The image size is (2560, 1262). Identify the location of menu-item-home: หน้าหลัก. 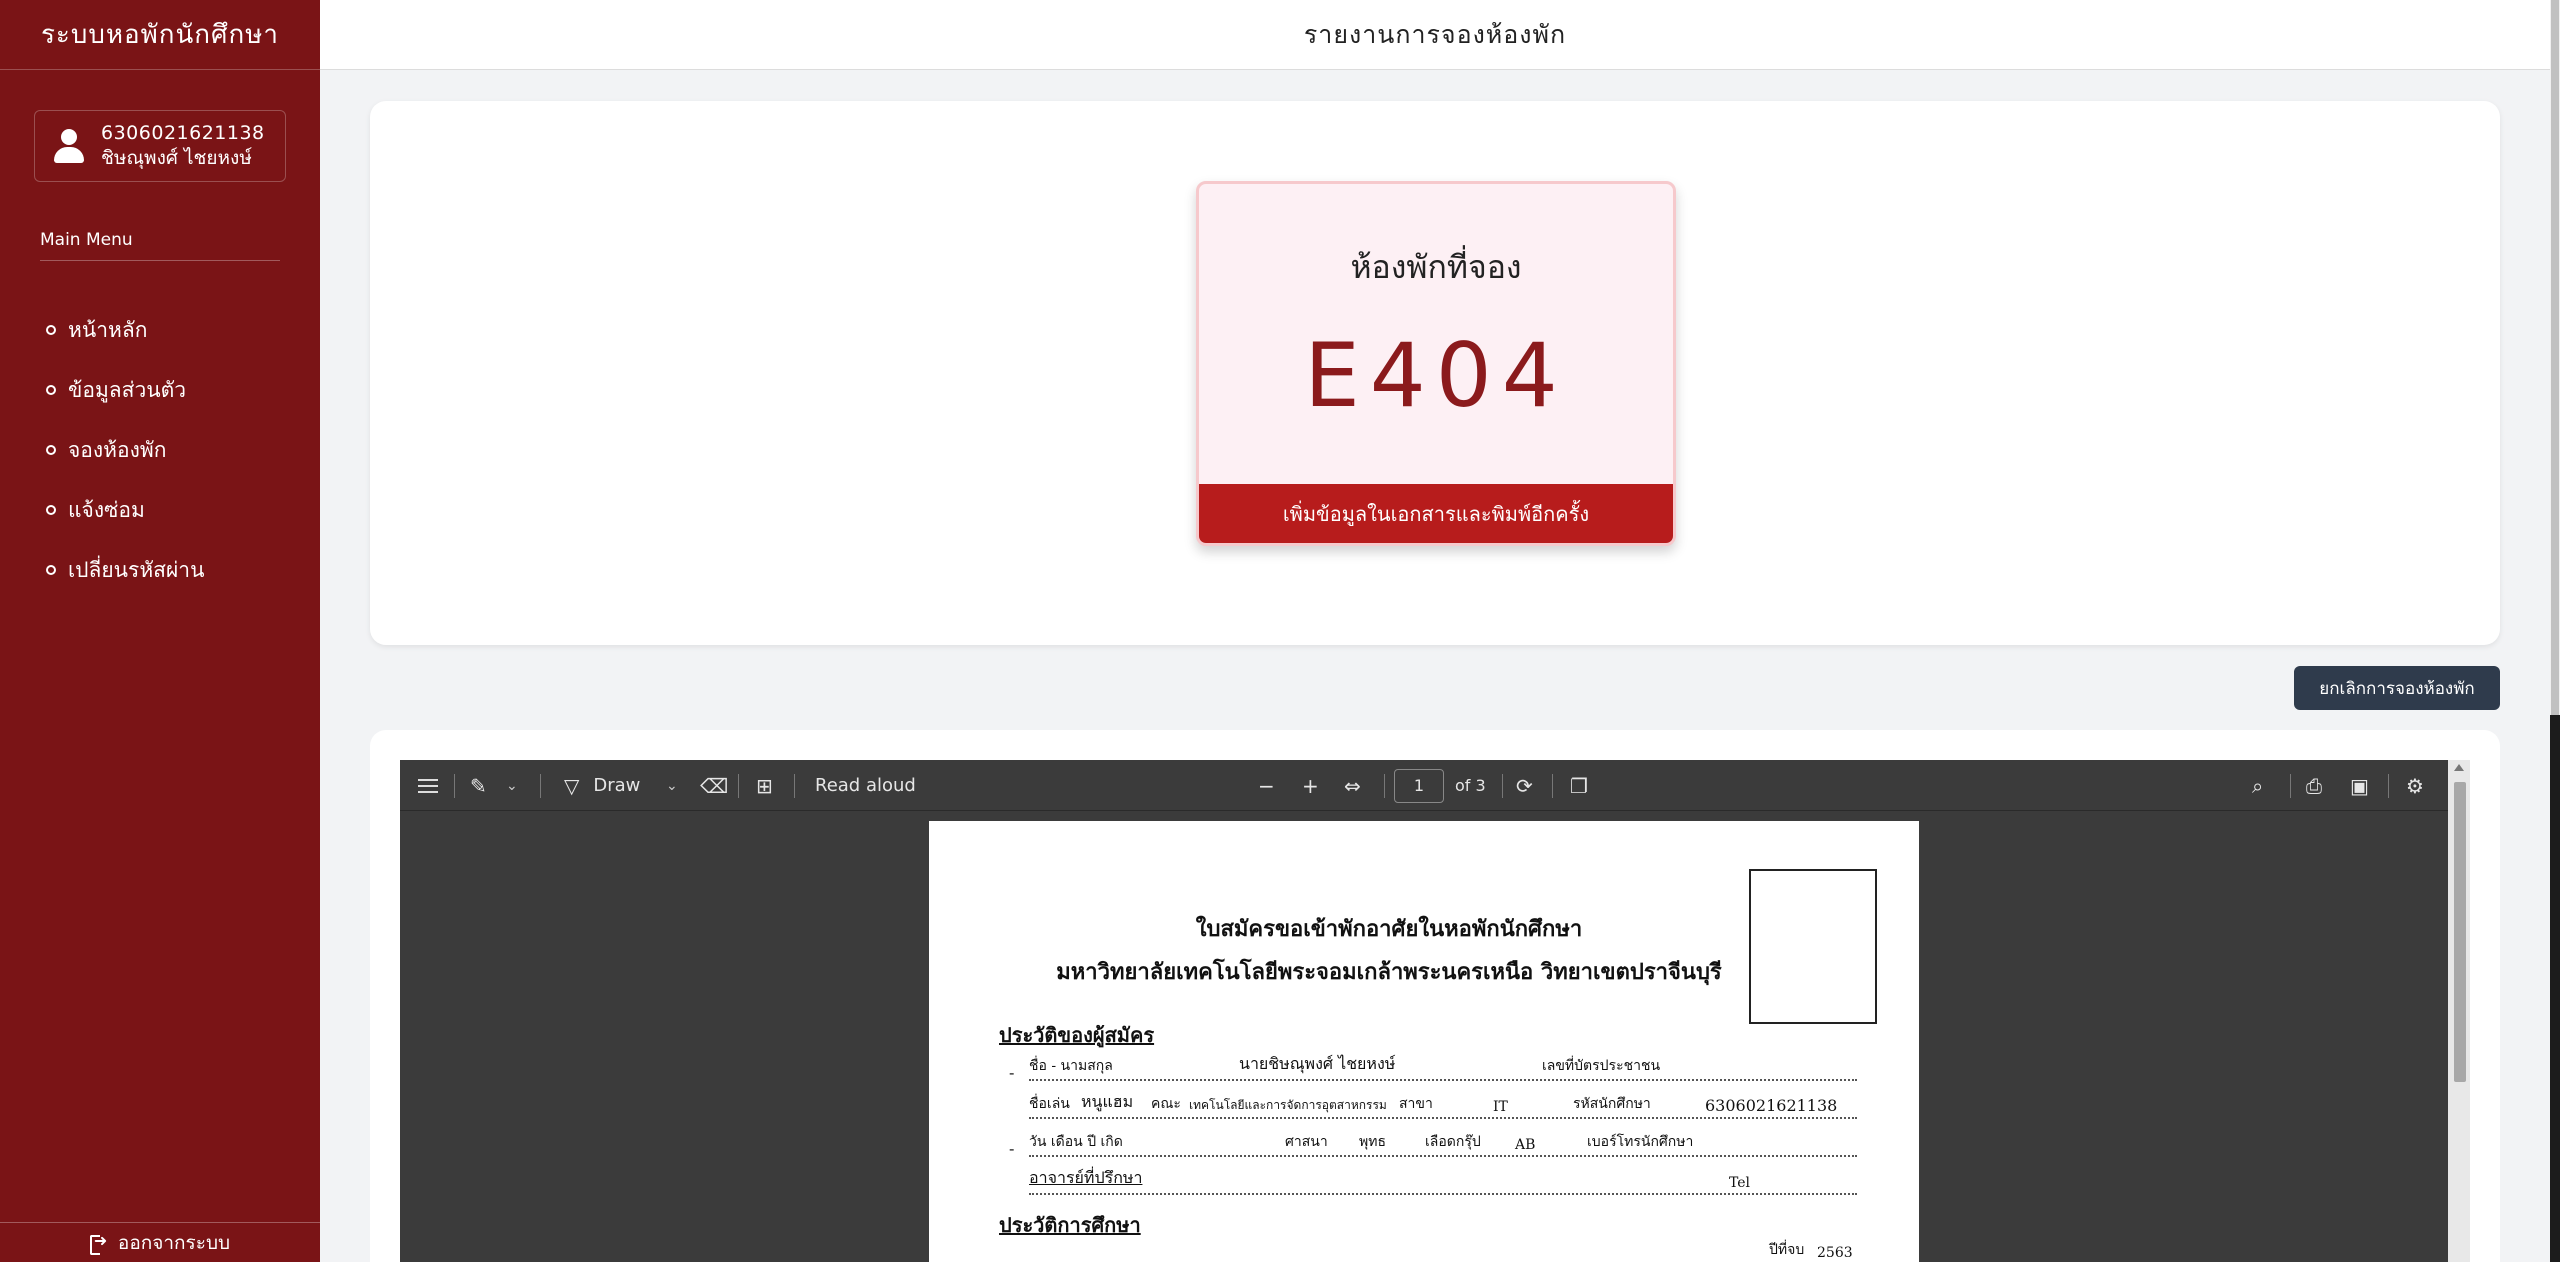
(125, 330).